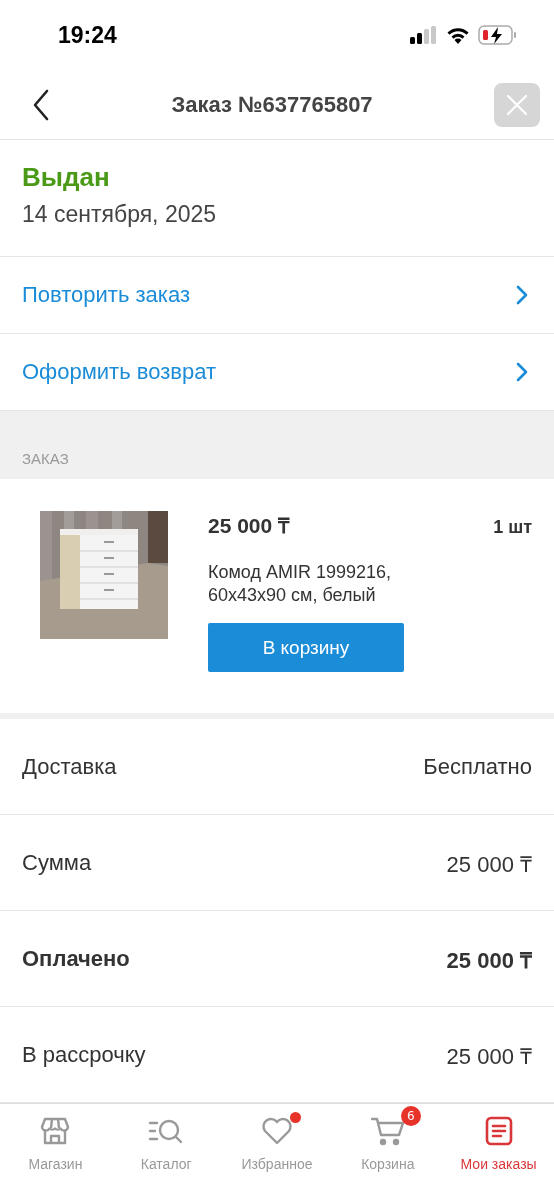 The height and width of the screenshot is (1200, 554). I want to click on summary-value: Бесплатно, so click(477, 766).